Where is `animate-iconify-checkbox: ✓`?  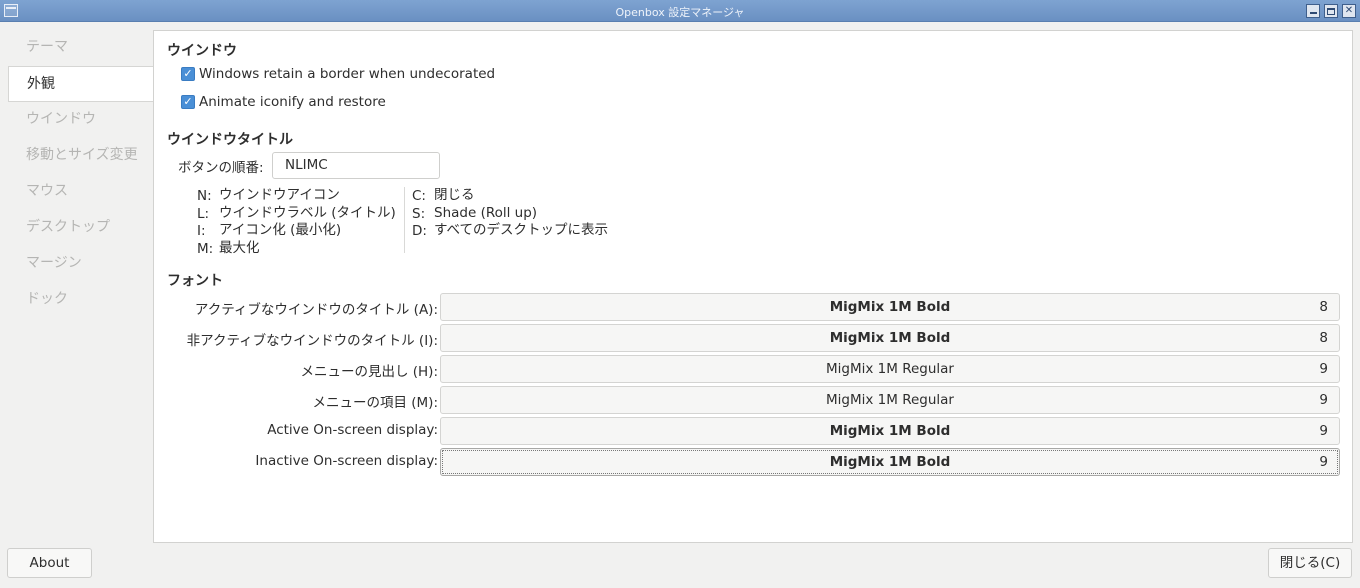
animate-iconify-checkbox: ✓ is located at coordinates (188, 102).